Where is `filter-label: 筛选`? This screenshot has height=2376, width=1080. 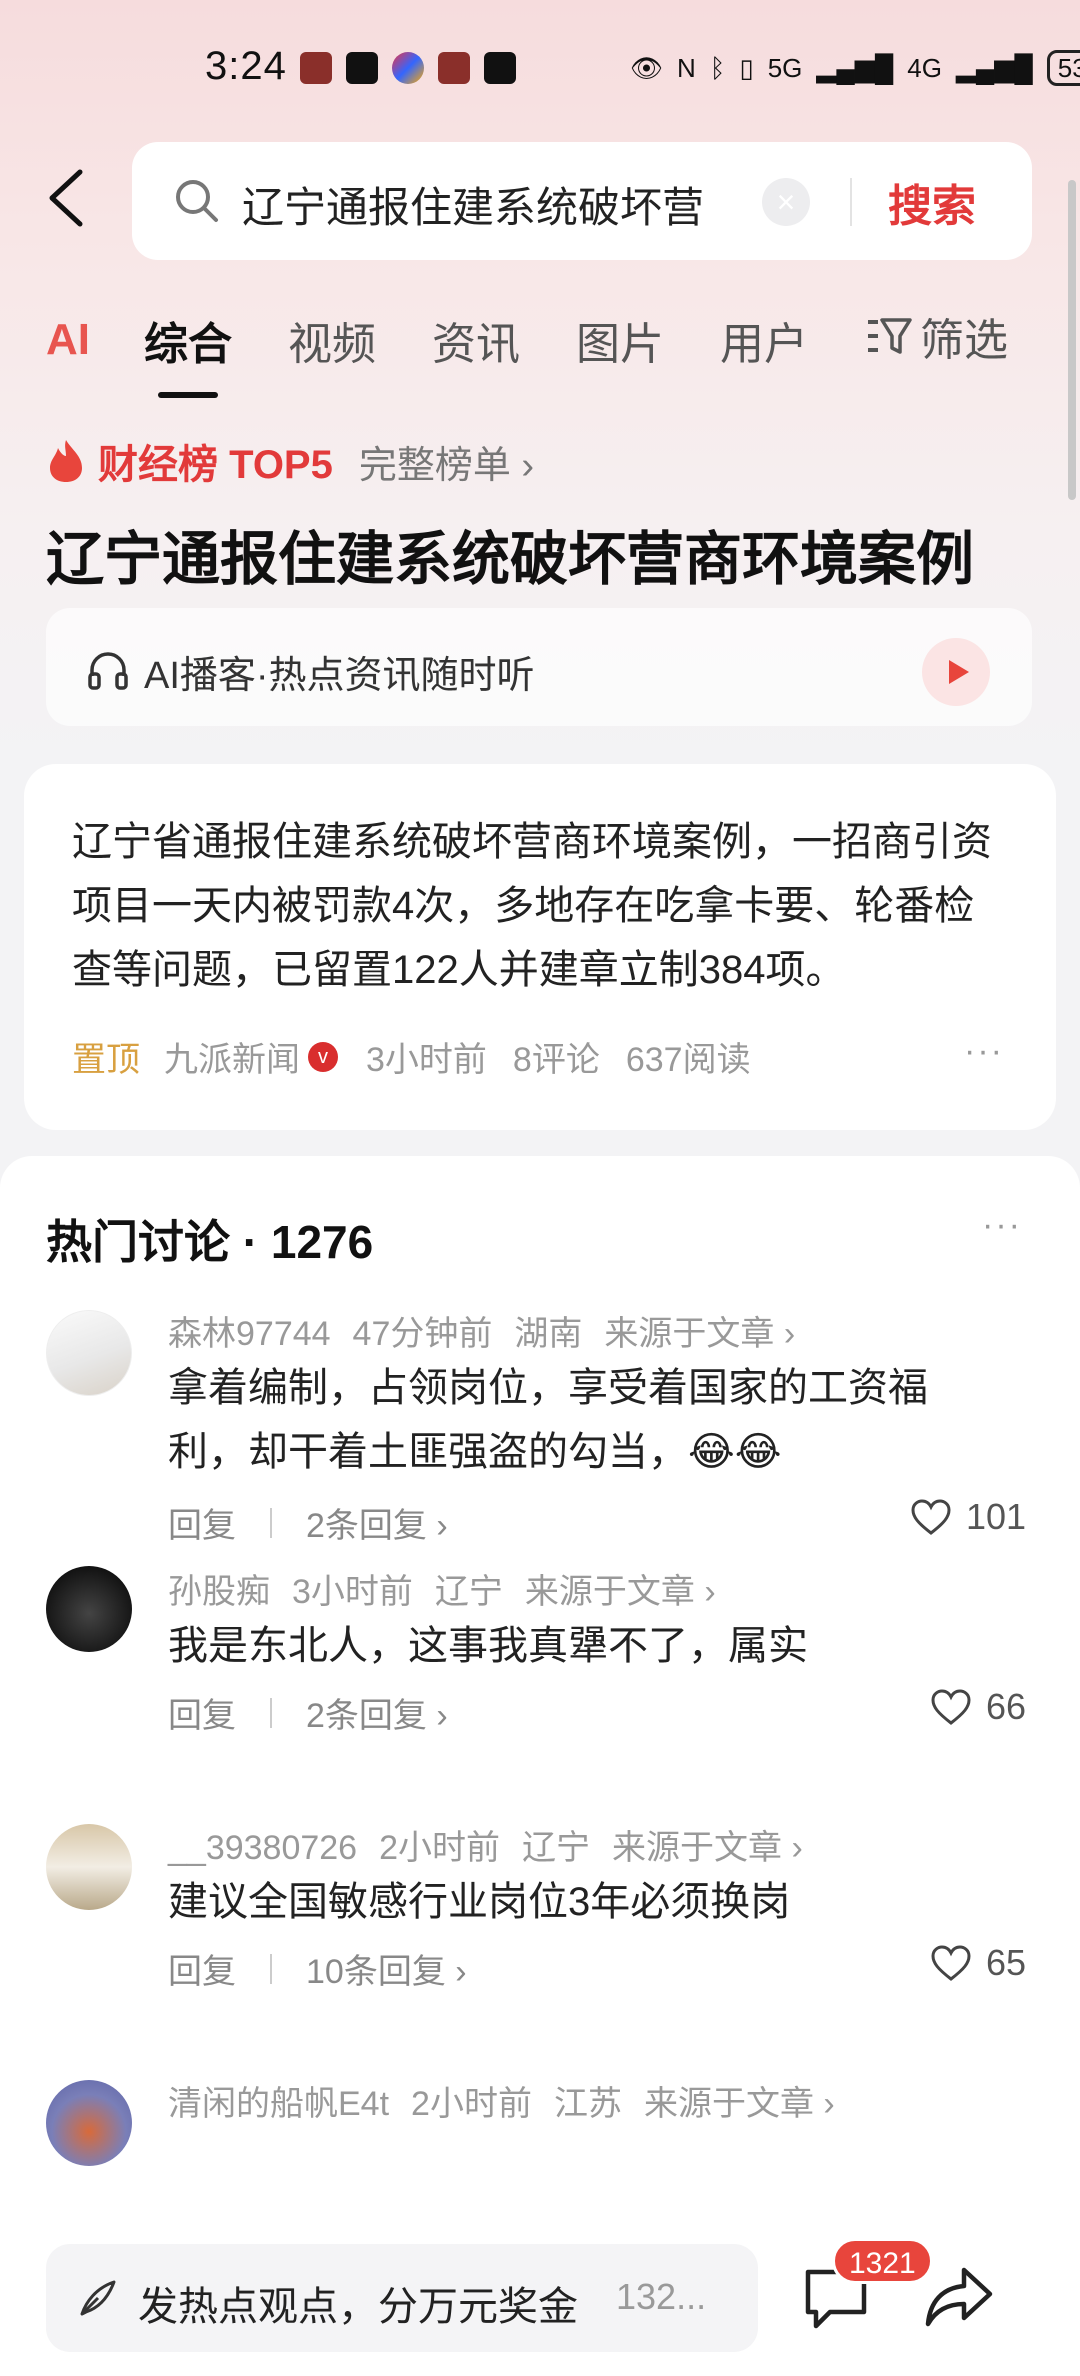
filter-label: 筛选 is located at coordinates (964, 340).